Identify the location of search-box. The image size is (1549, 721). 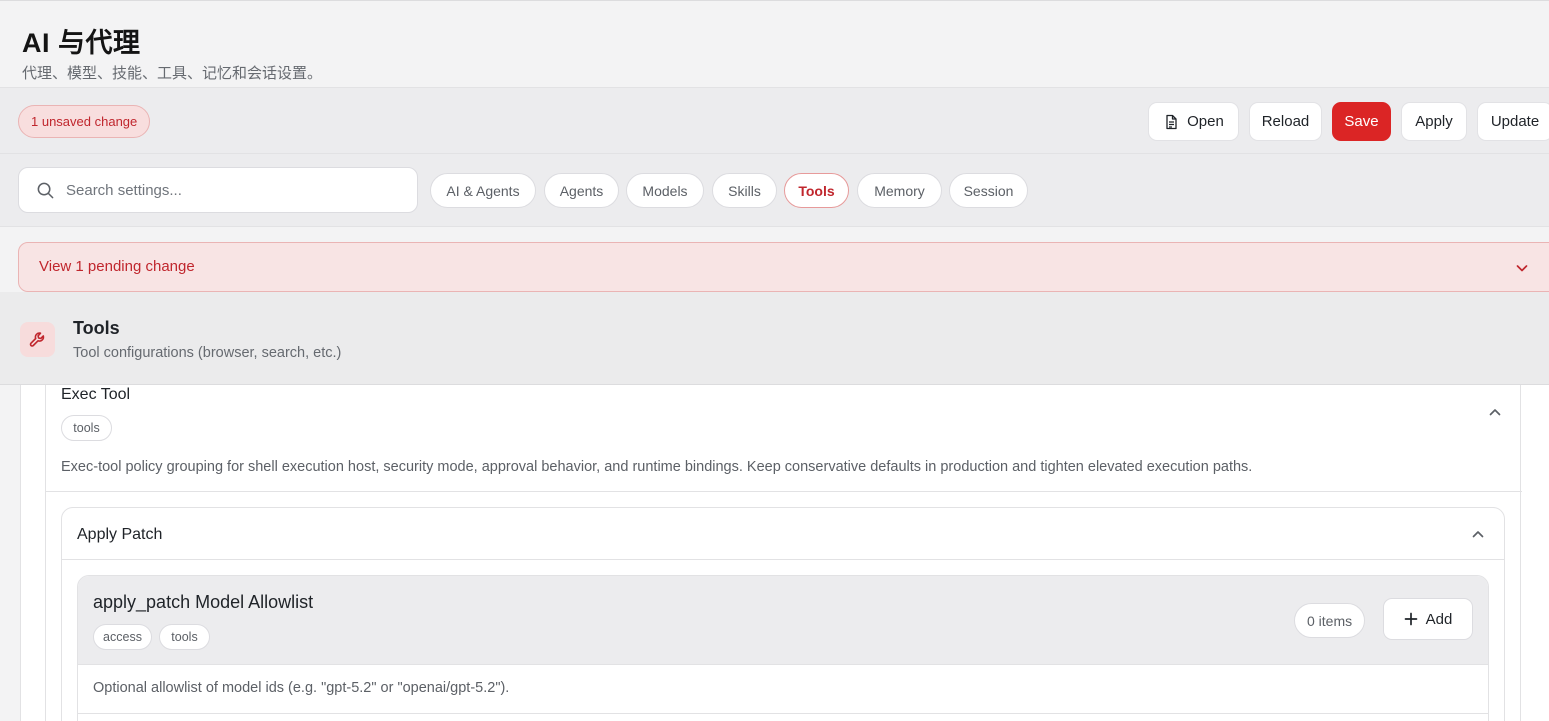
(218, 190).